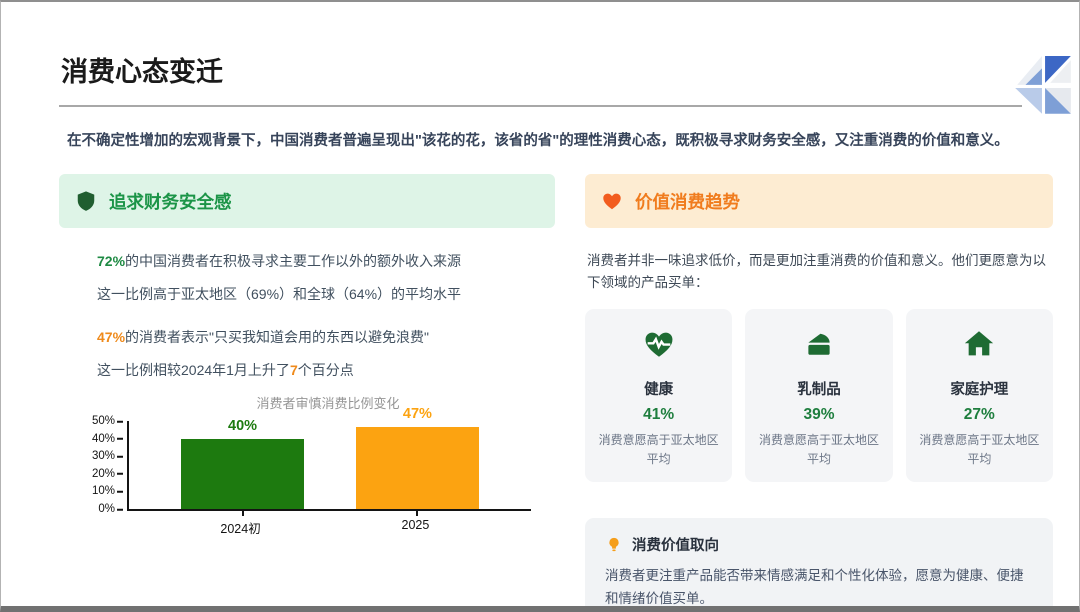  What do you see at coordinates (659, 415) in the screenshot?
I see `card-value: 41%` at bounding box center [659, 415].